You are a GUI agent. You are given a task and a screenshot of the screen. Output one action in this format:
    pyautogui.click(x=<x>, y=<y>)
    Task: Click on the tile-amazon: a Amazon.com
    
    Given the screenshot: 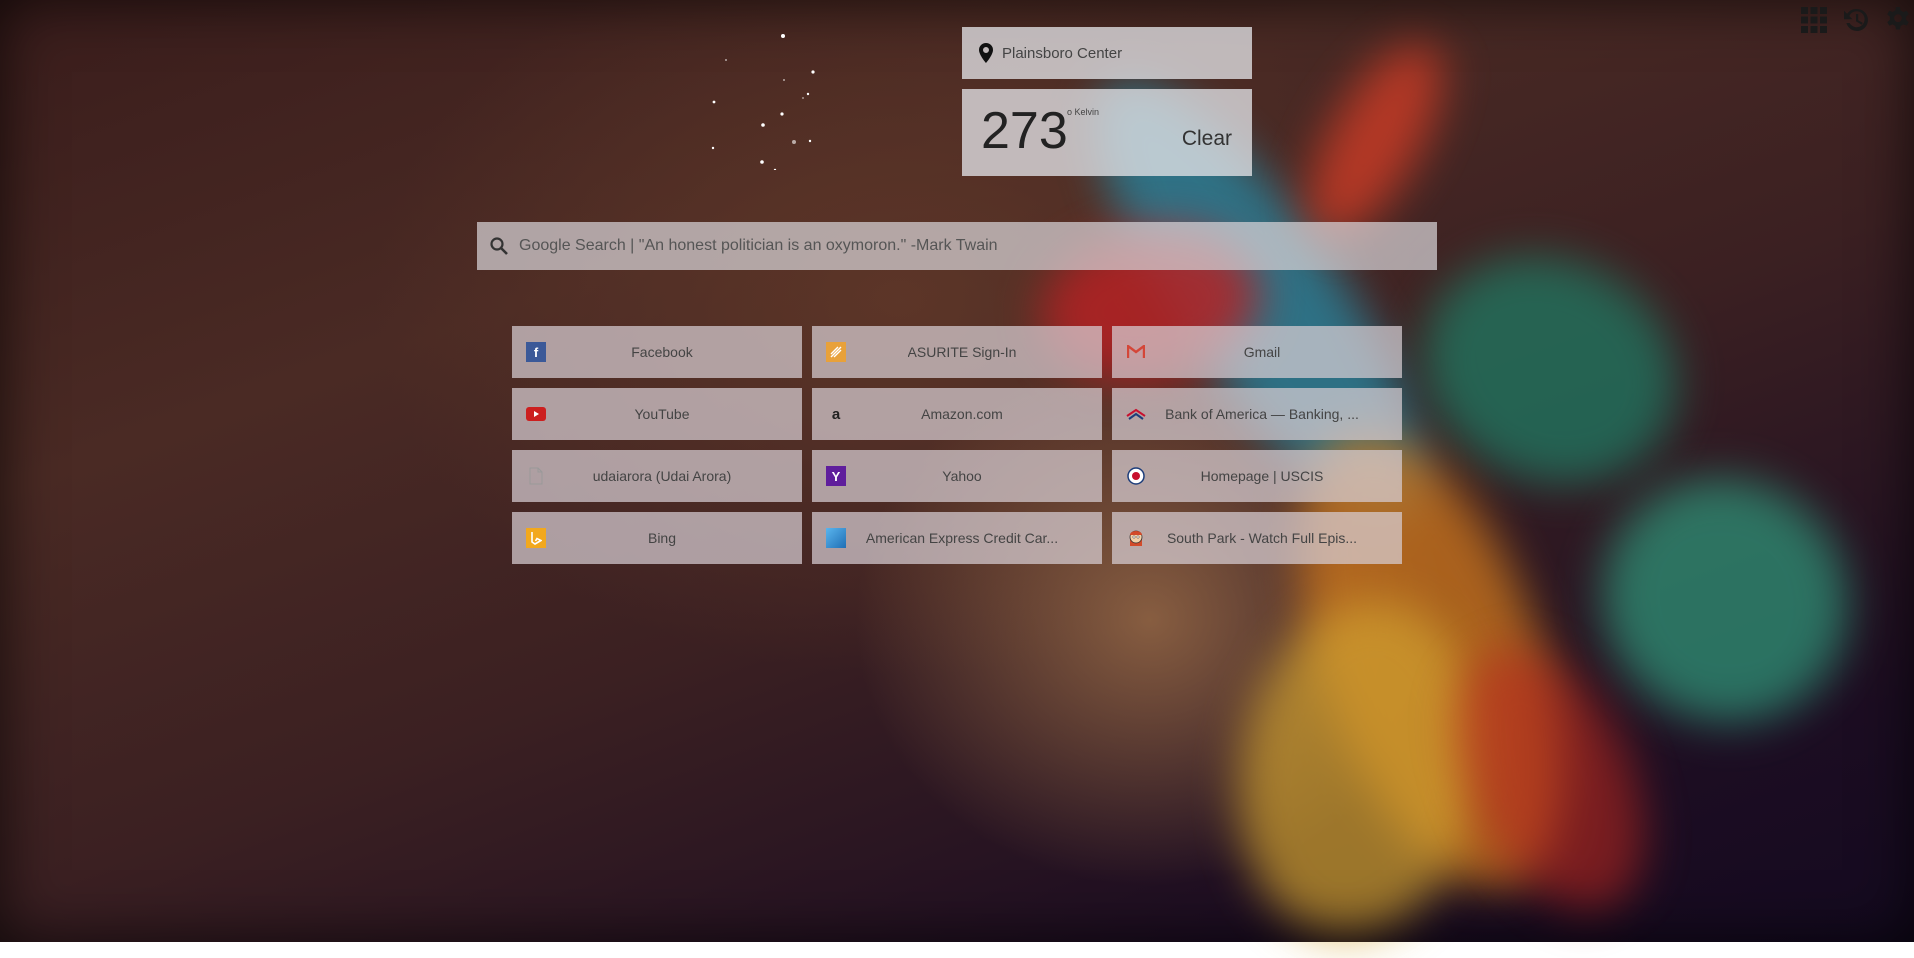 What is the action you would take?
    pyautogui.click(x=957, y=414)
    